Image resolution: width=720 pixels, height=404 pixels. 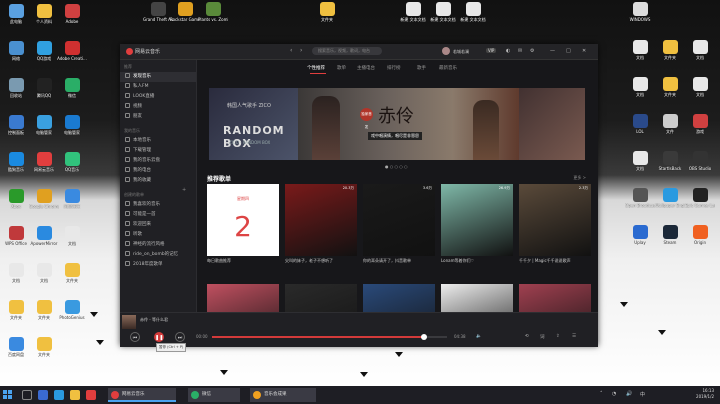 I want to click on tab-1: 歌单, so click(x=341, y=68).